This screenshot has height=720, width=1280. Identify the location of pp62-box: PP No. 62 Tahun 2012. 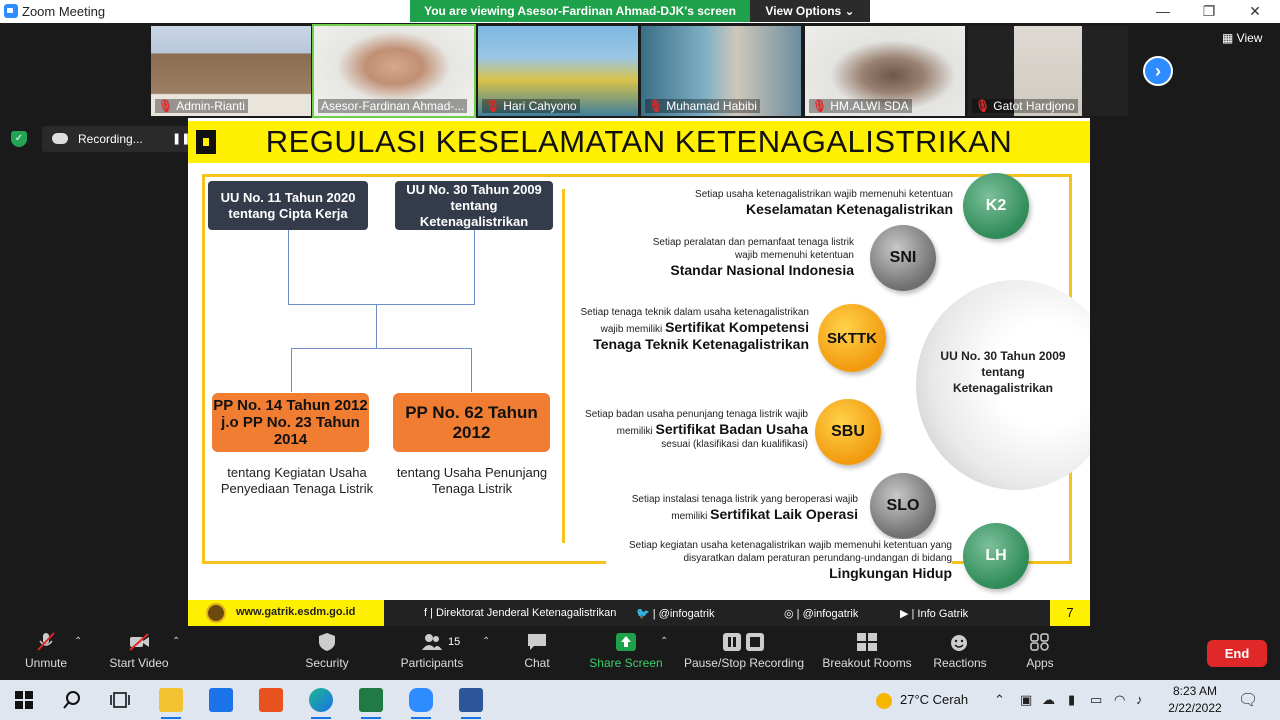
(471, 422).